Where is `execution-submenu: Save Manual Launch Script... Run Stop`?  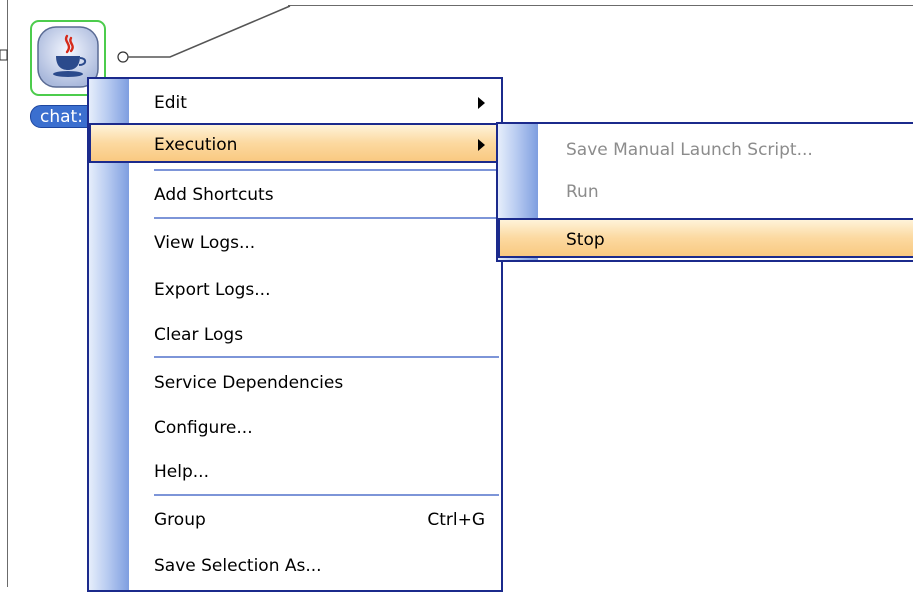
execution-submenu: Save Manual Launch Script... Run Stop is located at coordinates (704, 192).